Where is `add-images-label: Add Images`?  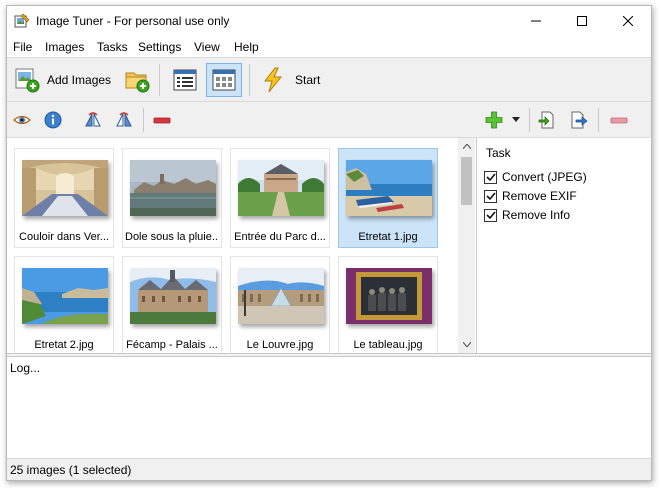
add-images-label: Add Images is located at coordinates (79, 80).